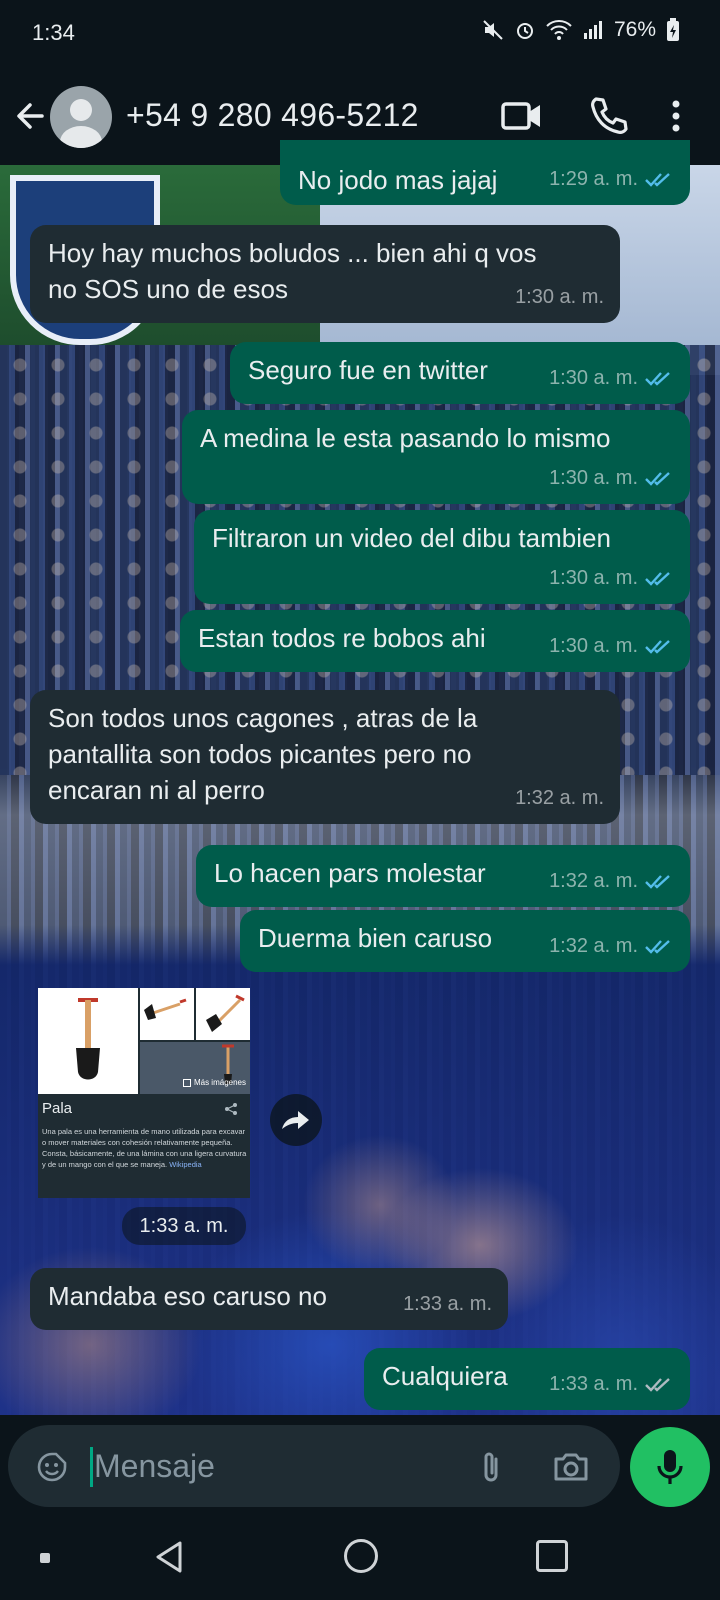  What do you see at coordinates (593, 30) in the screenshot?
I see `signal-icon` at bounding box center [593, 30].